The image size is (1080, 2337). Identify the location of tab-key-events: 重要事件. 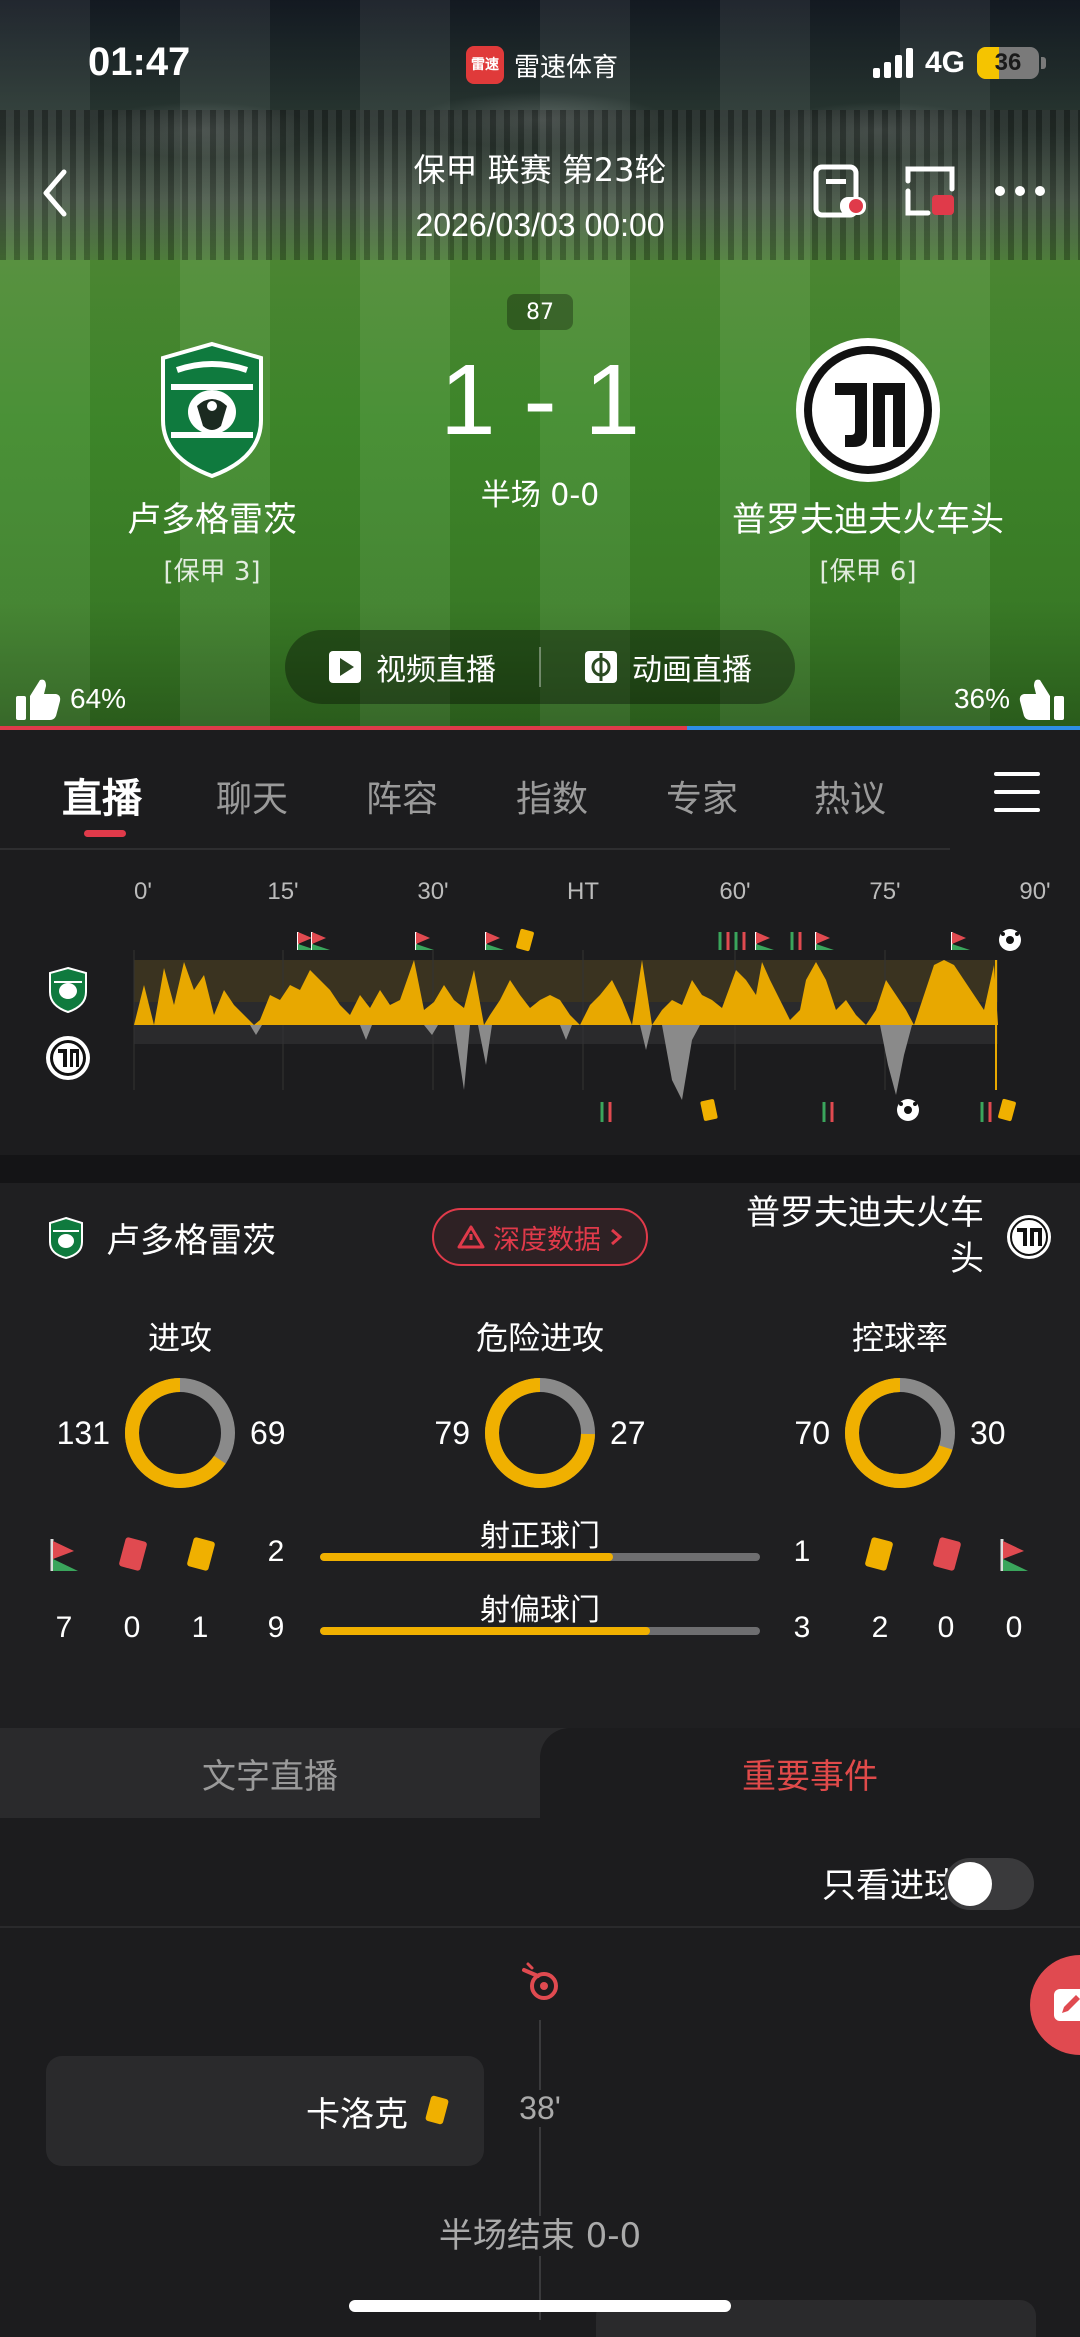
(810, 1773).